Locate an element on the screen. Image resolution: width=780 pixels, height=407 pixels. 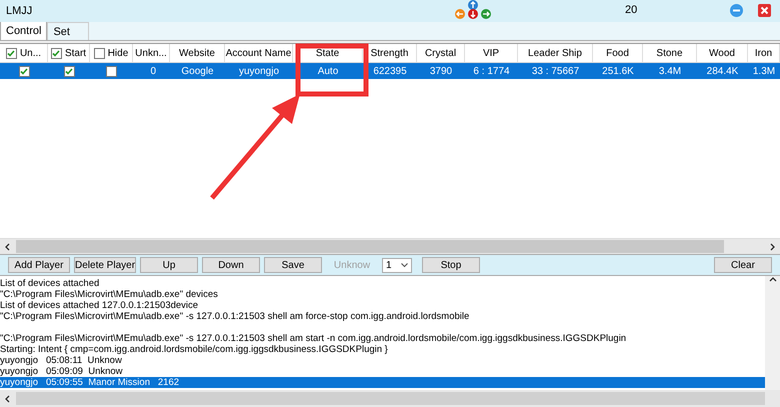
log-line: "C:\Program Files\Microvirt\MEmu\adb.exe" devices is located at coordinates (382, 294).